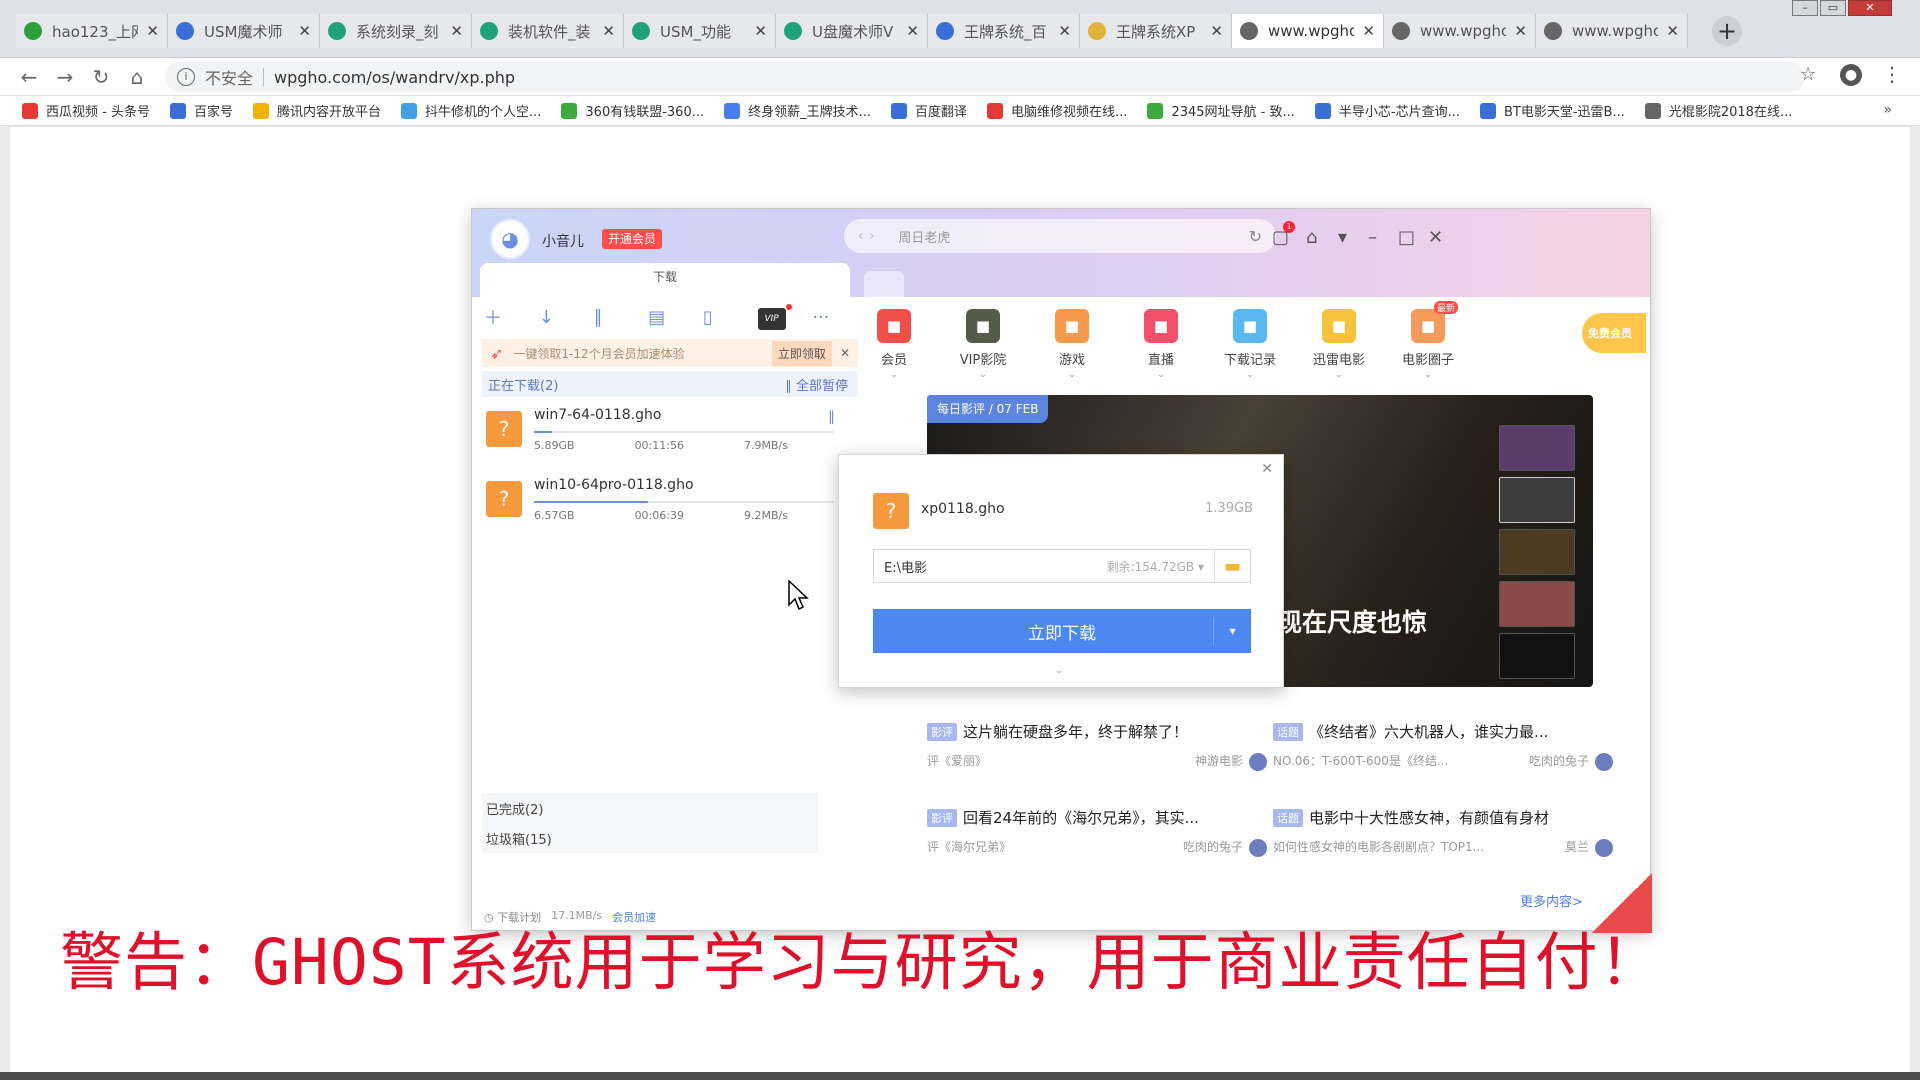 Image resolution: width=1920 pixels, height=1080 pixels. Describe the element at coordinates (510, 239) in the screenshot. I see `user-avatar: ◕` at that location.